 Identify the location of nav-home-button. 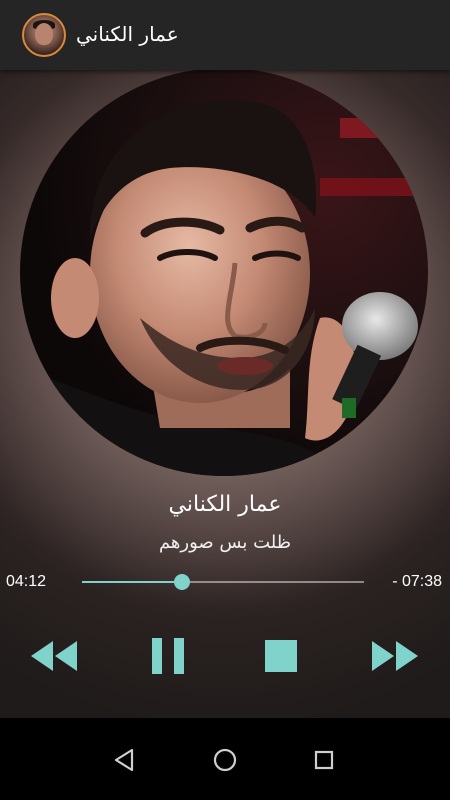
(225, 760).